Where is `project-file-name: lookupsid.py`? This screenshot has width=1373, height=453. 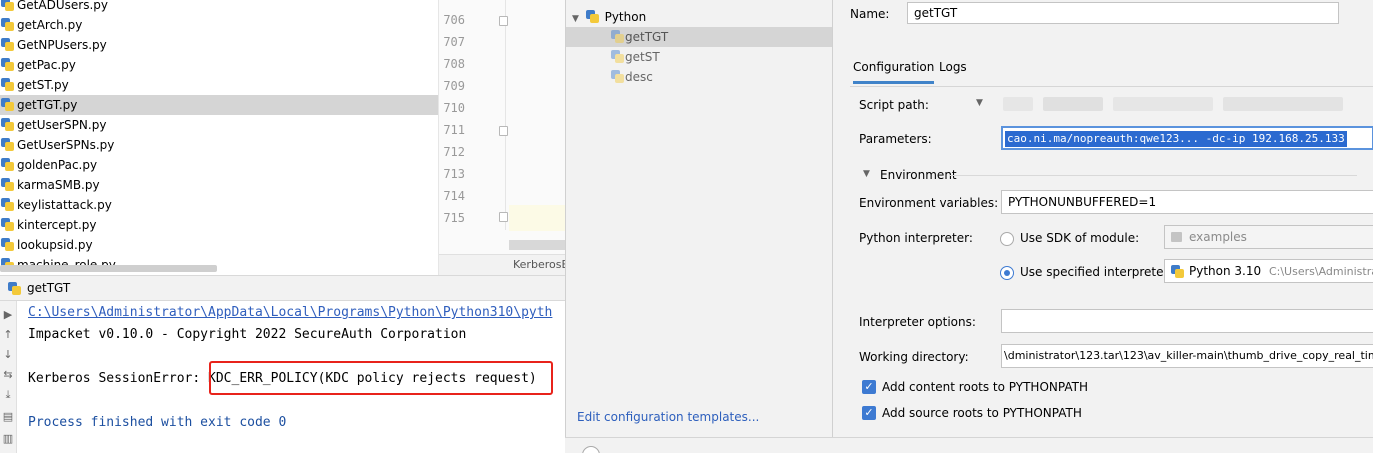
project-file-name: lookupsid.py is located at coordinates (55, 245).